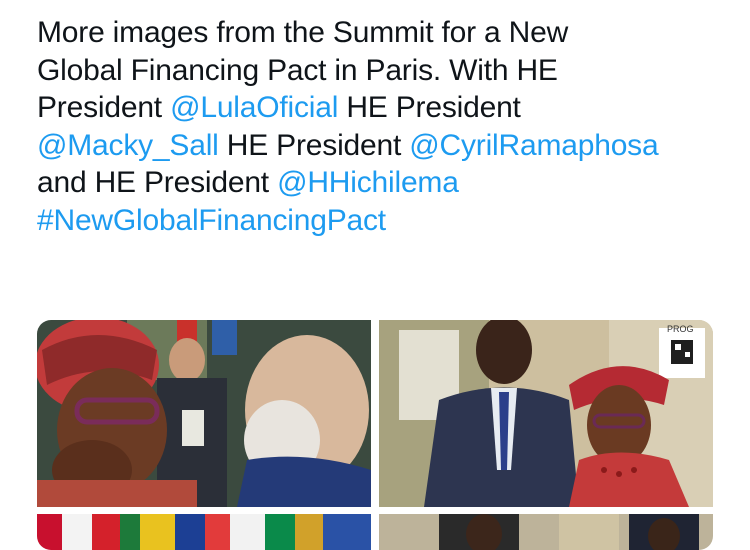 The width and height of the screenshot is (750, 550). What do you see at coordinates (104, 107) in the screenshot?
I see `text-segment: President` at bounding box center [104, 107].